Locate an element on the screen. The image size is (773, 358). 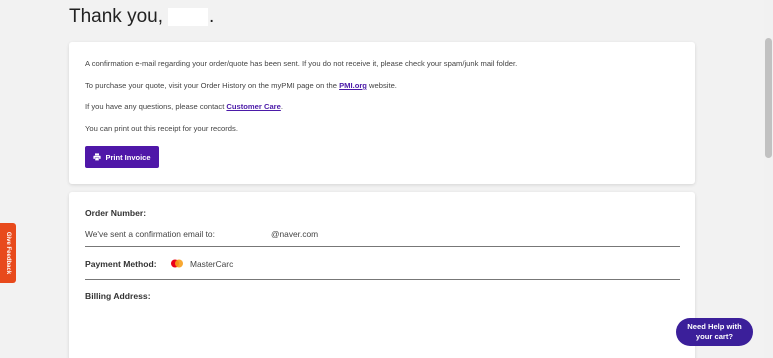
print-invoice-button: Print Invoice is located at coordinates (122, 157).